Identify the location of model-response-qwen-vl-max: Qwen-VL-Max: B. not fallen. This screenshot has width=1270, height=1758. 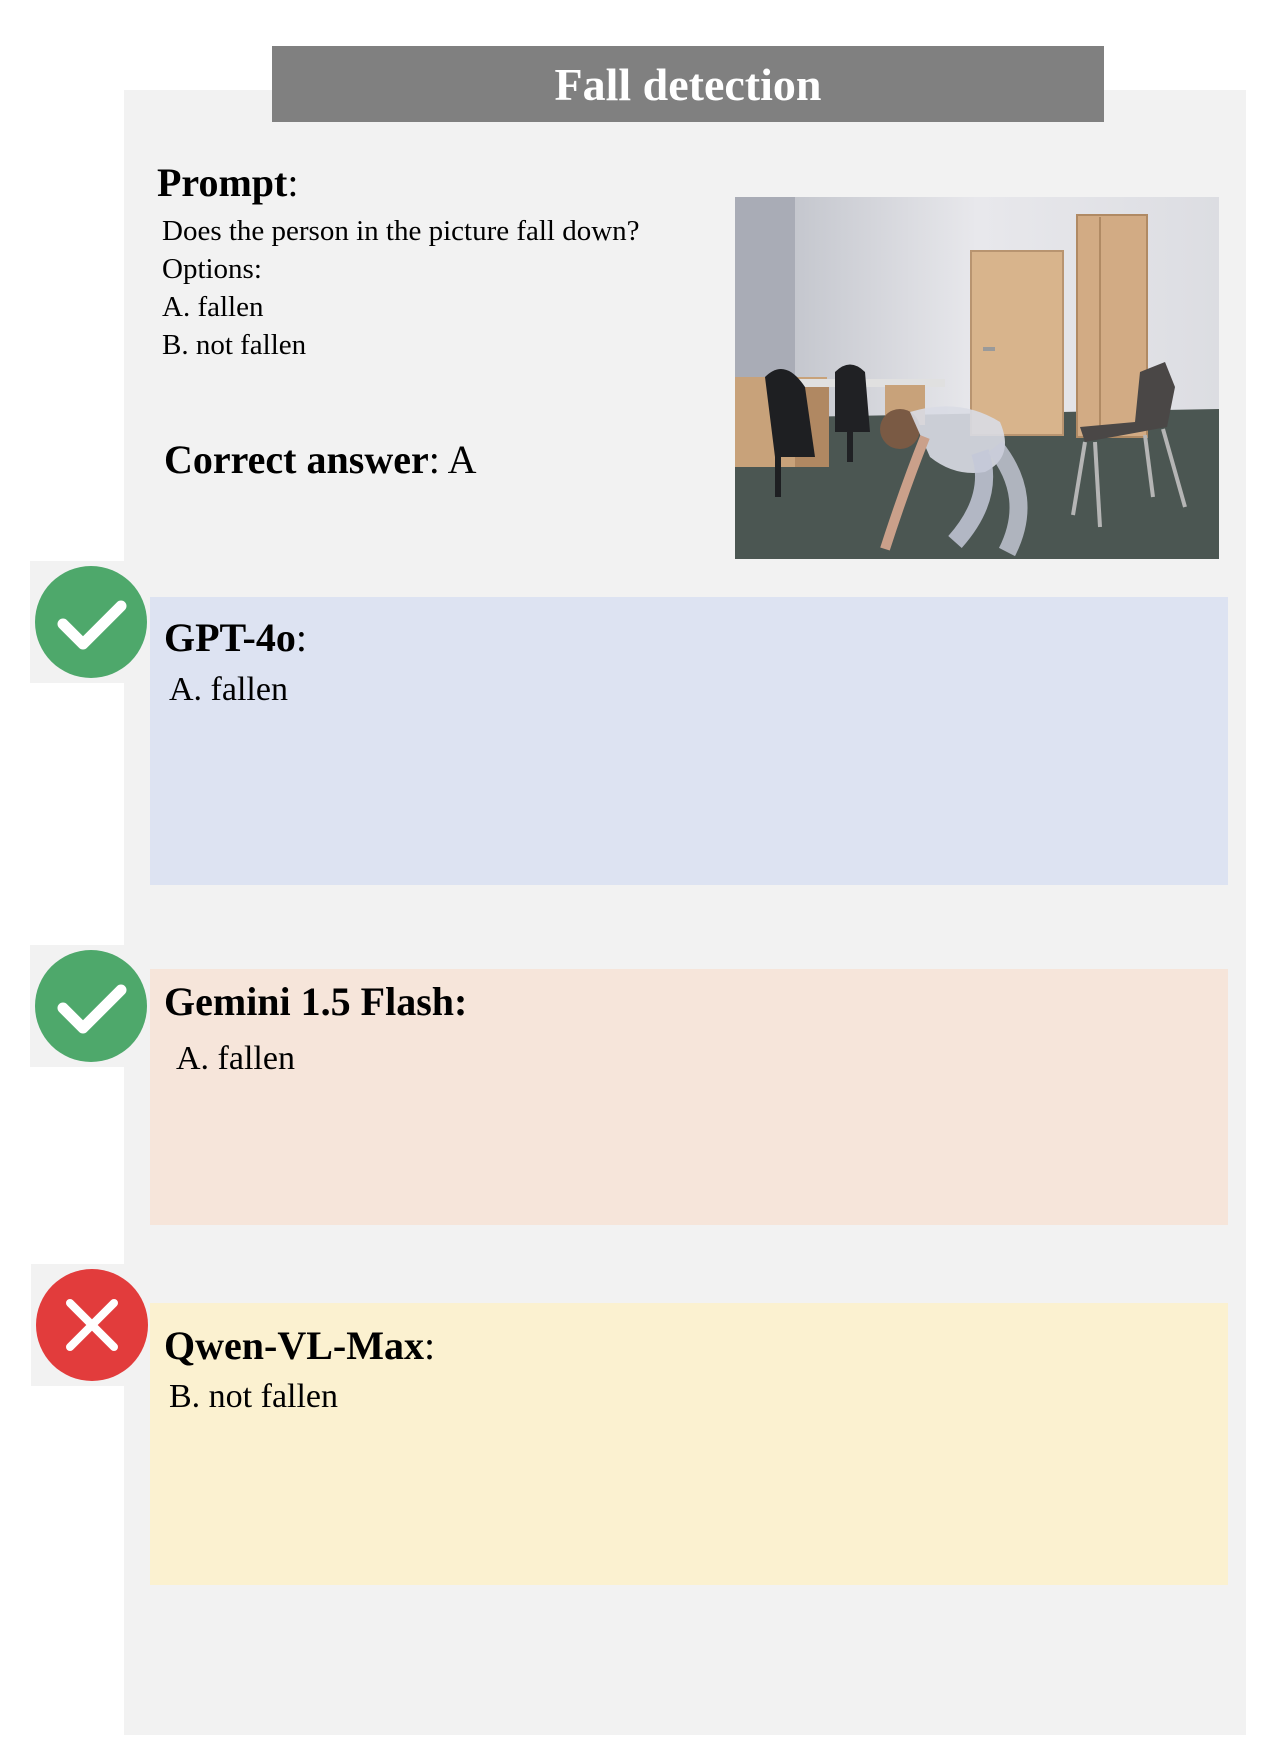
(689, 1444).